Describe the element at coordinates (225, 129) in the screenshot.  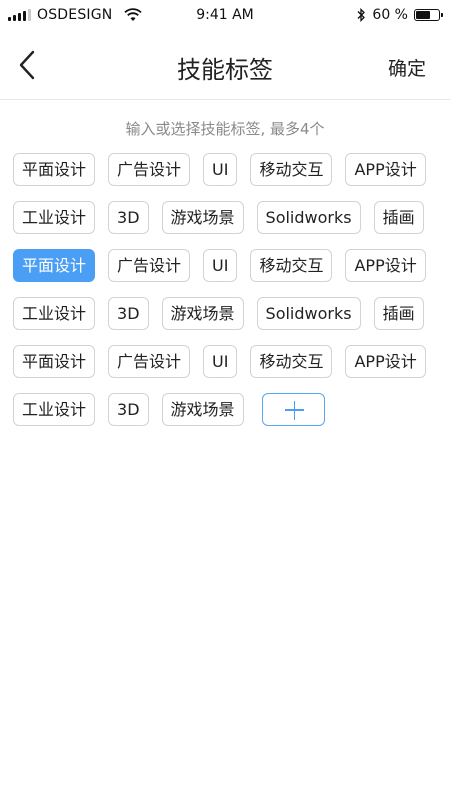
I see `hint-text: 输入或选择技能标签, 最多4个` at that location.